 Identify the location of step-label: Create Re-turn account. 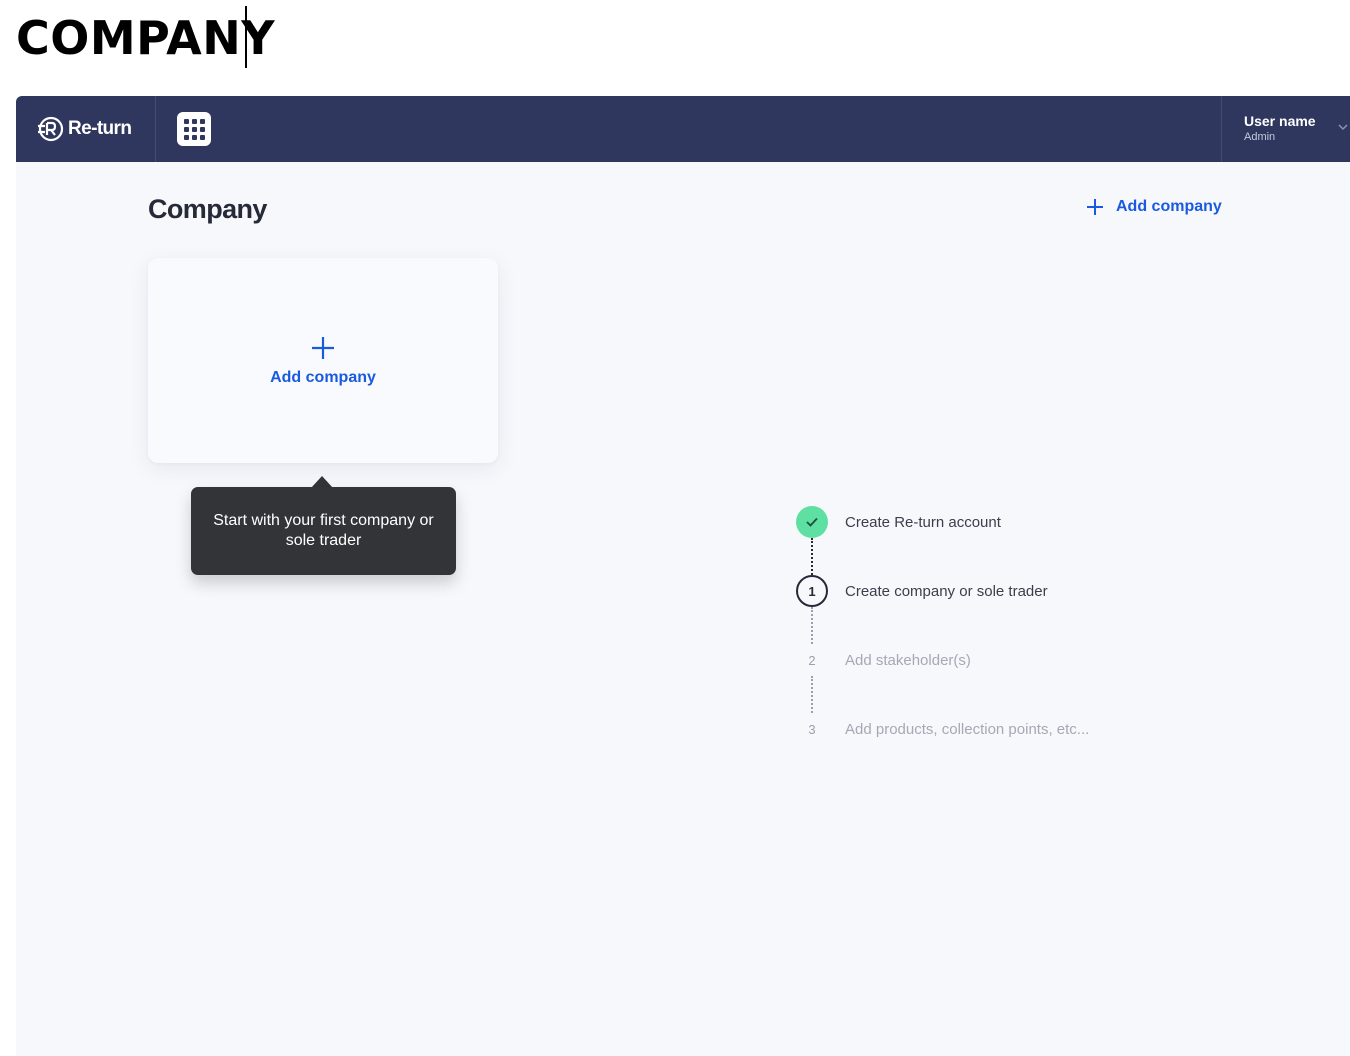
(923, 522).